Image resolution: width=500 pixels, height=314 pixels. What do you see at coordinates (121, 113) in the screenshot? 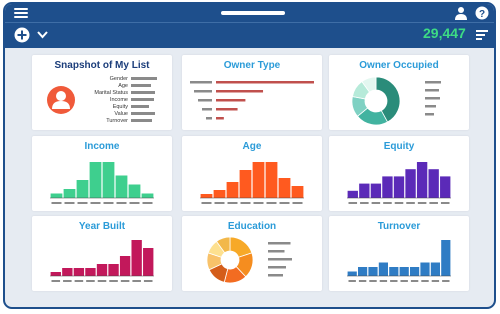
I see `snapshot-label: Value` at bounding box center [121, 113].